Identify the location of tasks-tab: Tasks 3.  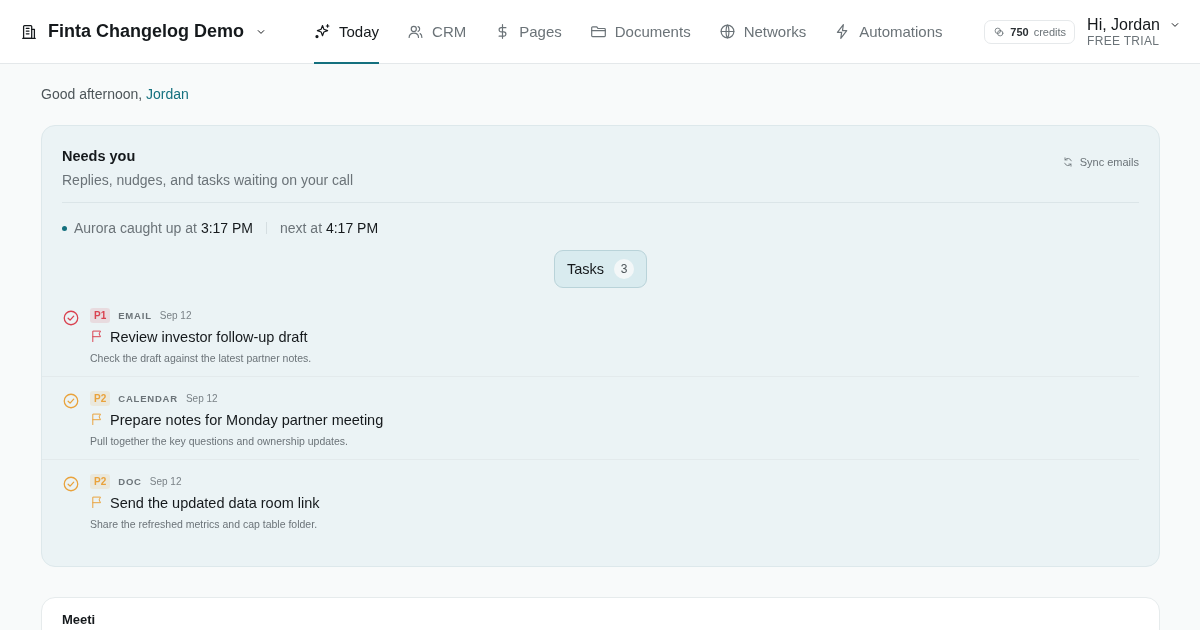
(600, 269).